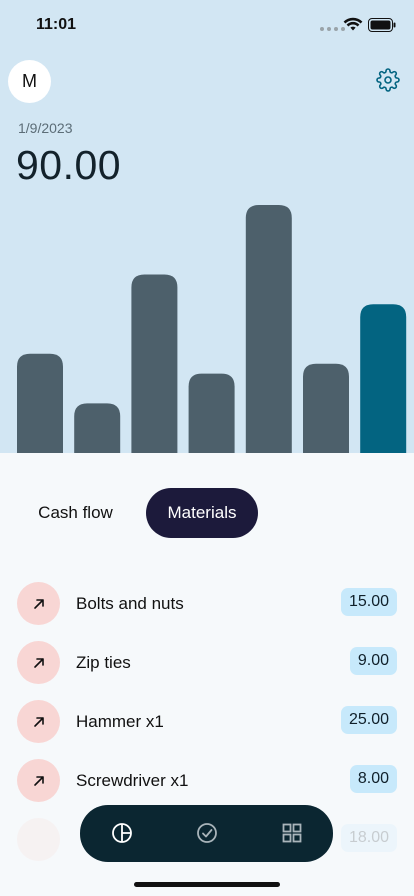 The image size is (414, 896). I want to click on segment-tabs: Cash flow Materials, so click(207, 513).